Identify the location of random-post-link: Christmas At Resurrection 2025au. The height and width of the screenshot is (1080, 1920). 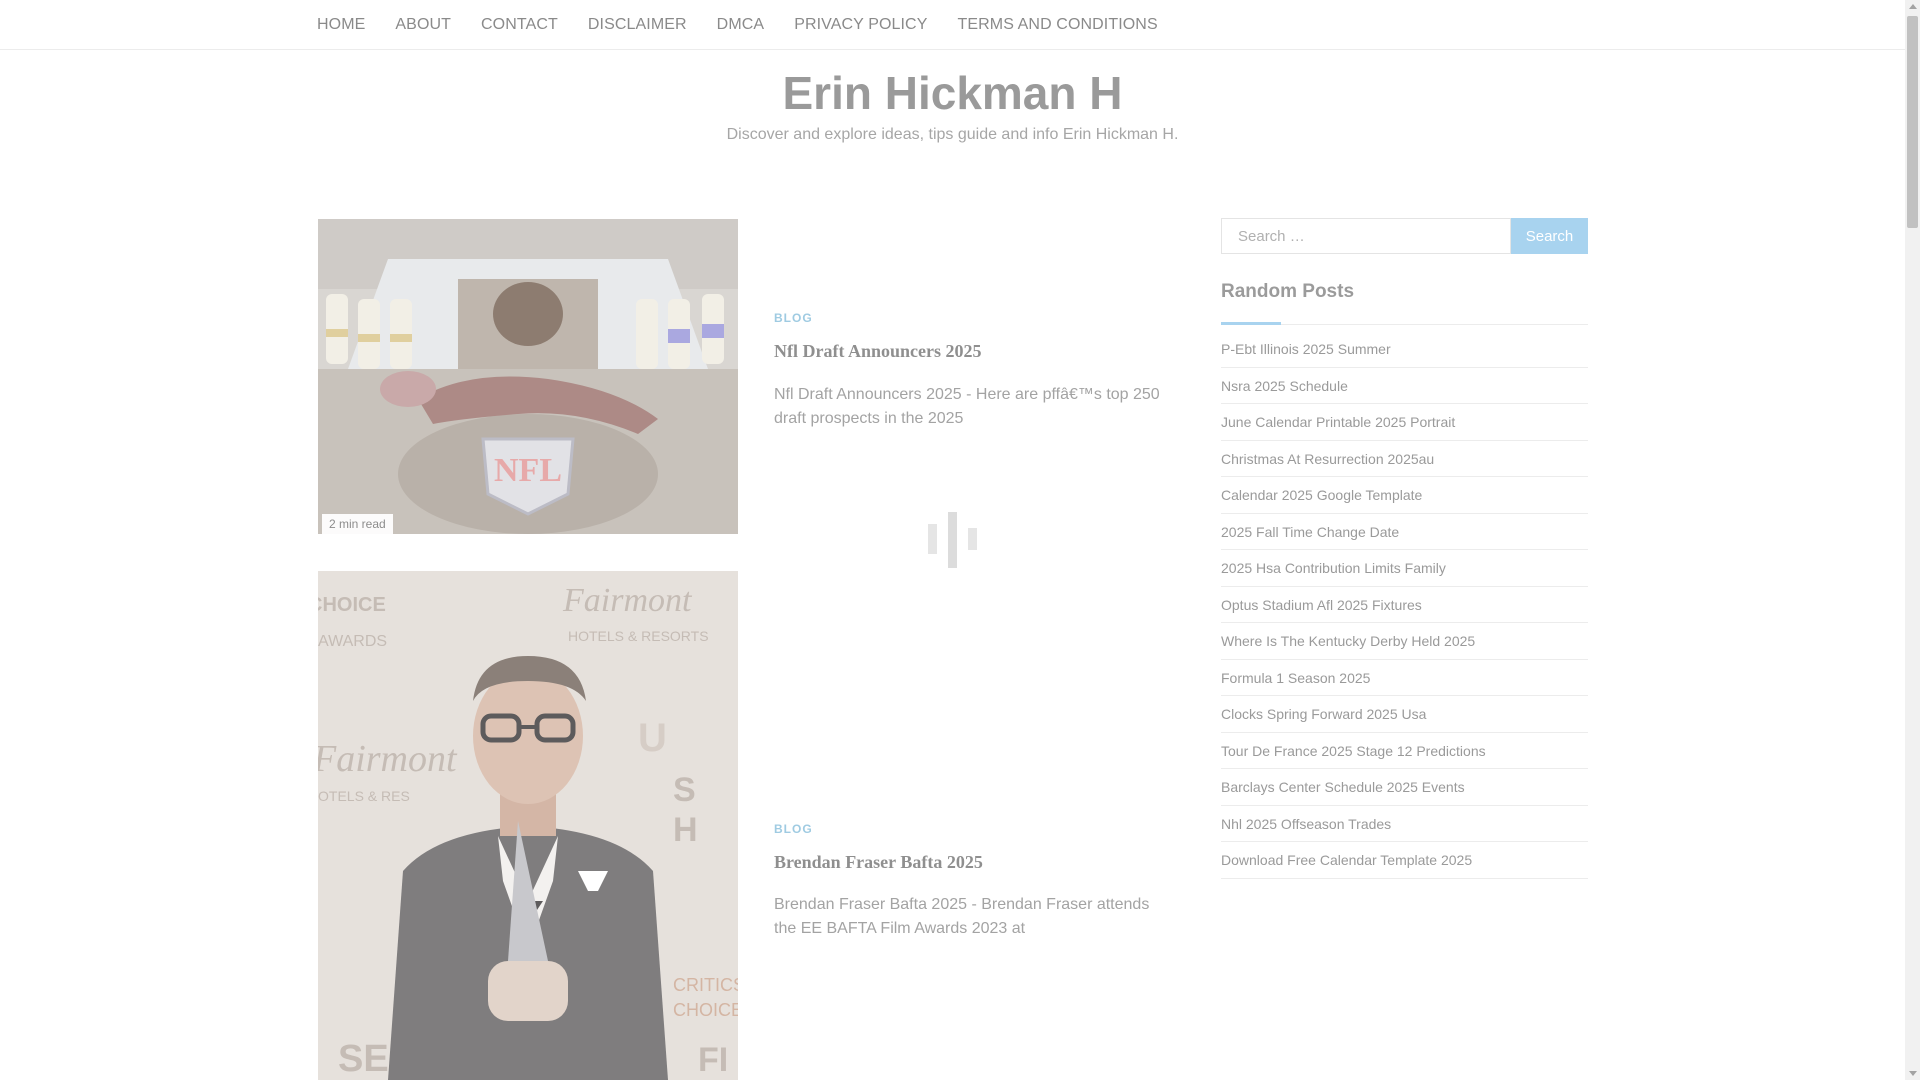
(1404, 459).